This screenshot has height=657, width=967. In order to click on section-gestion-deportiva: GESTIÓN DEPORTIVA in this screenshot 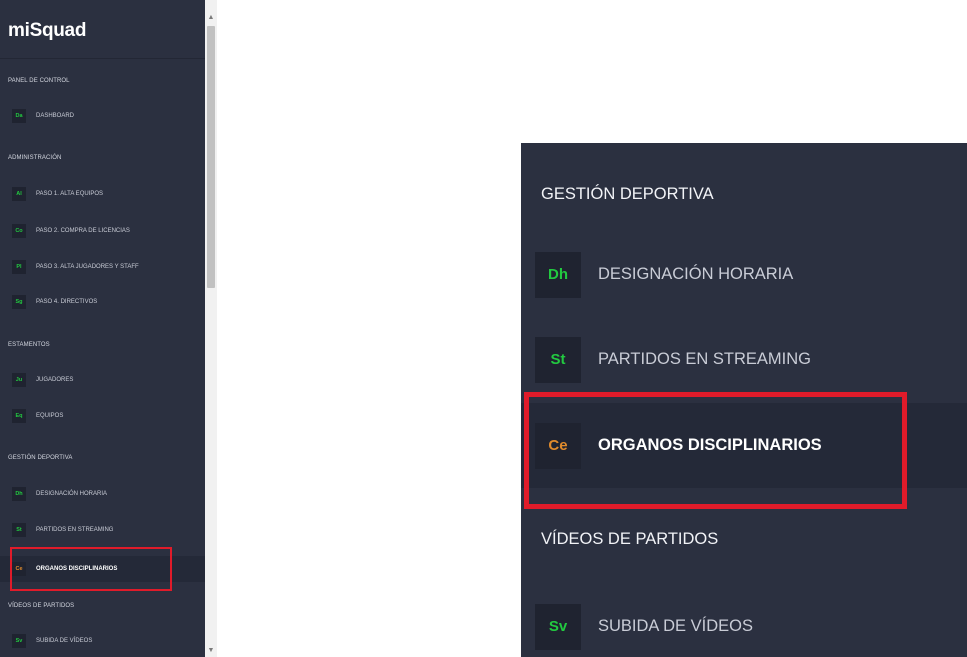, I will do `click(40, 458)`.